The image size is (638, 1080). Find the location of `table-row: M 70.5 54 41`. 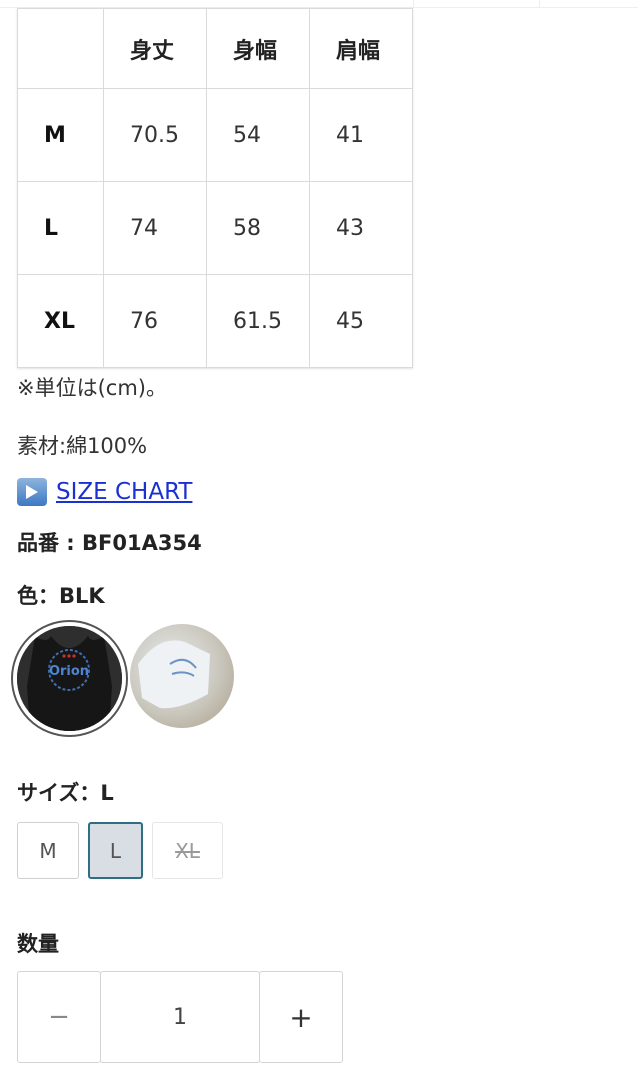

table-row: M 70.5 54 41 is located at coordinates (215, 135).